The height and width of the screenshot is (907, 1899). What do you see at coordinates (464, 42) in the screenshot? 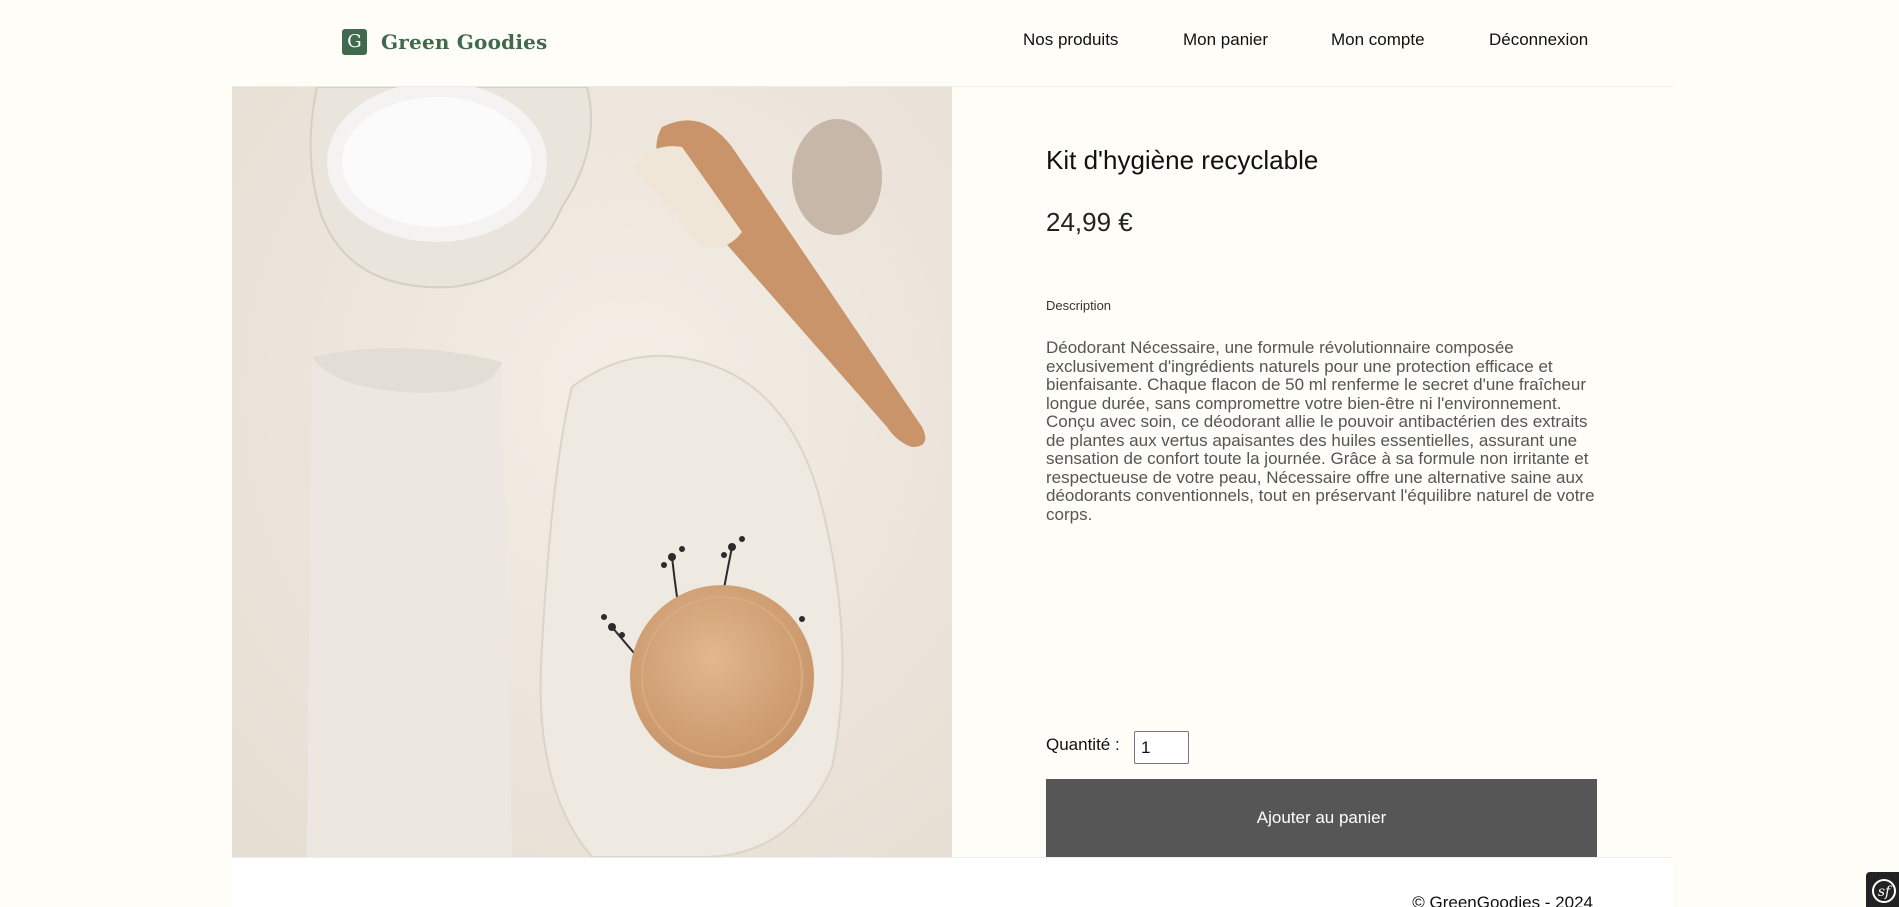
I see `logo-text: Green Goodies` at bounding box center [464, 42].